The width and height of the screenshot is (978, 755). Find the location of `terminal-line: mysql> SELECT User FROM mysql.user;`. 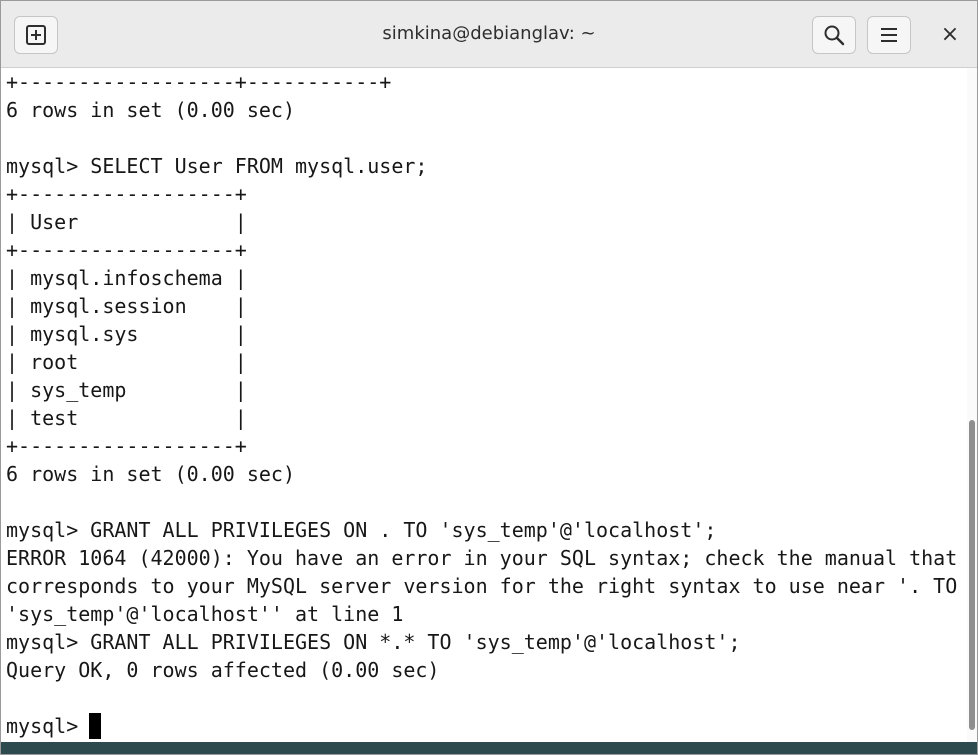

terminal-line: mysql> SELECT User FROM mysql.user; is located at coordinates (217, 166).